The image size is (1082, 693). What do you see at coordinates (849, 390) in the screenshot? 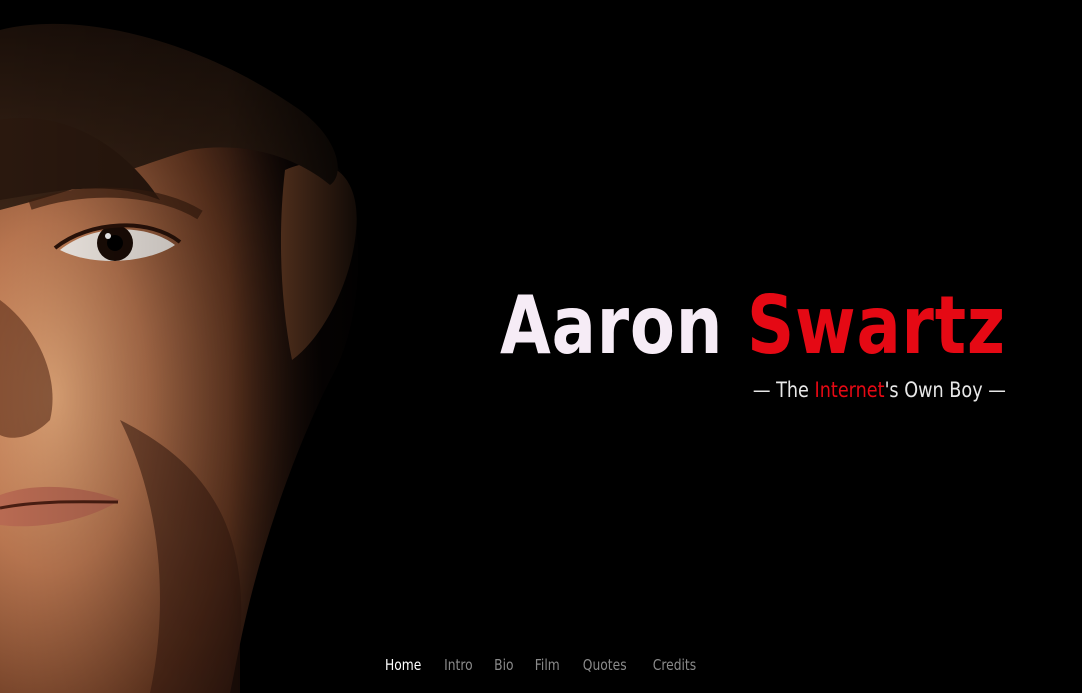
I see `tagline-highlight: Internet` at bounding box center [849, 390].